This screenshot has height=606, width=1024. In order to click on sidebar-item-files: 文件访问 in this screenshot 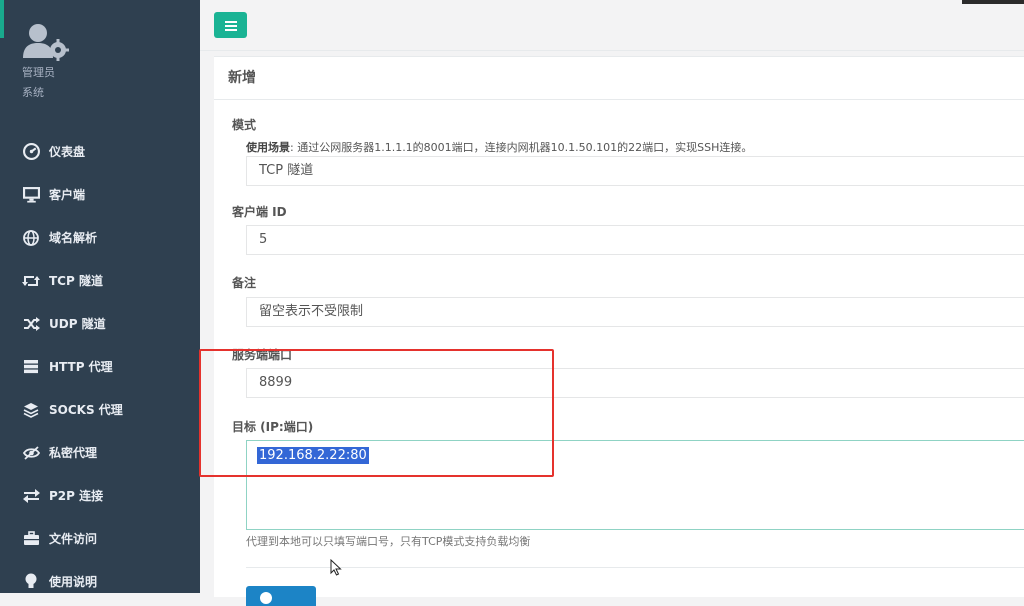, I will do `click(100, 538)`.